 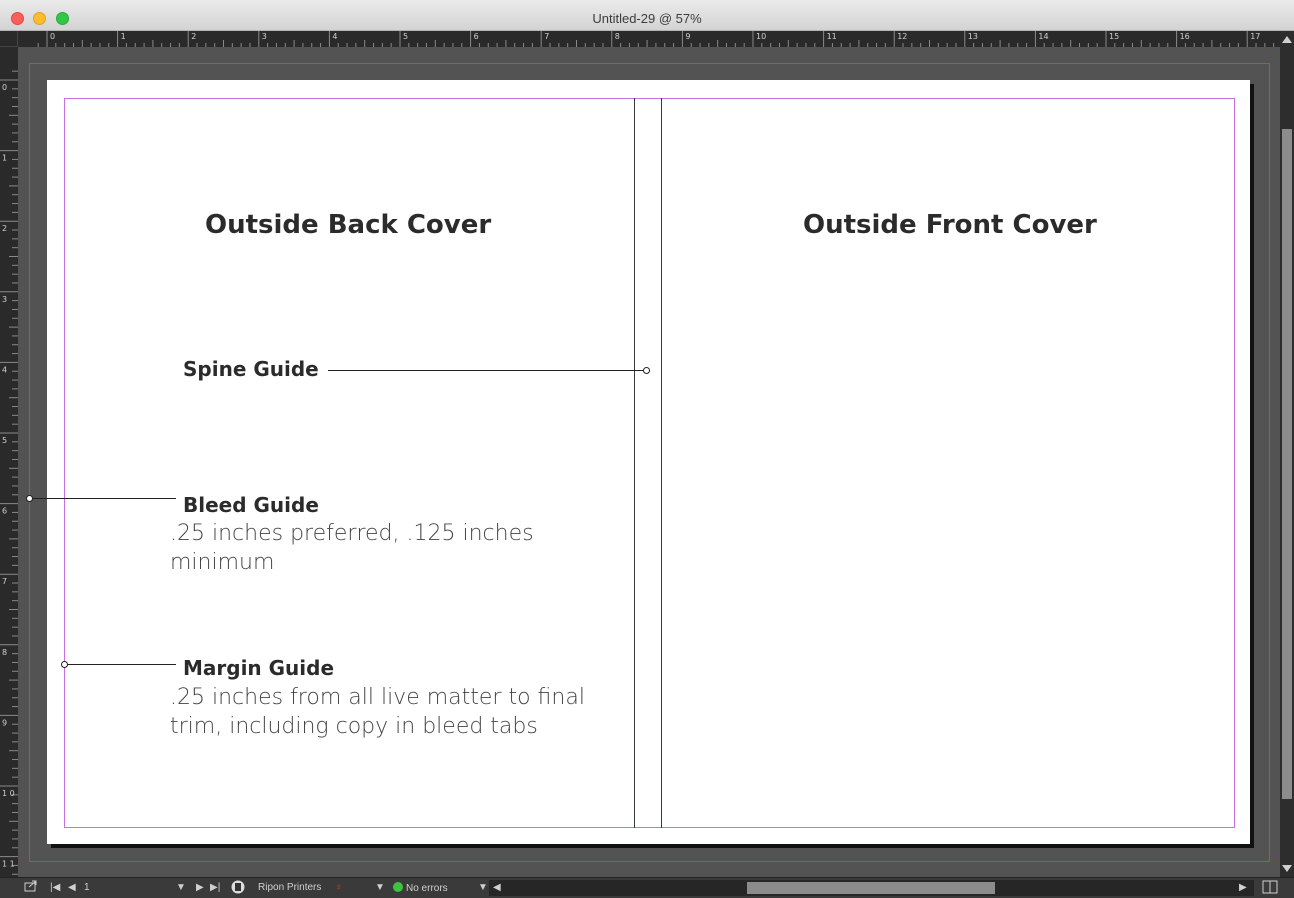 I want to click on share-icon, so click(x=31, y=887).